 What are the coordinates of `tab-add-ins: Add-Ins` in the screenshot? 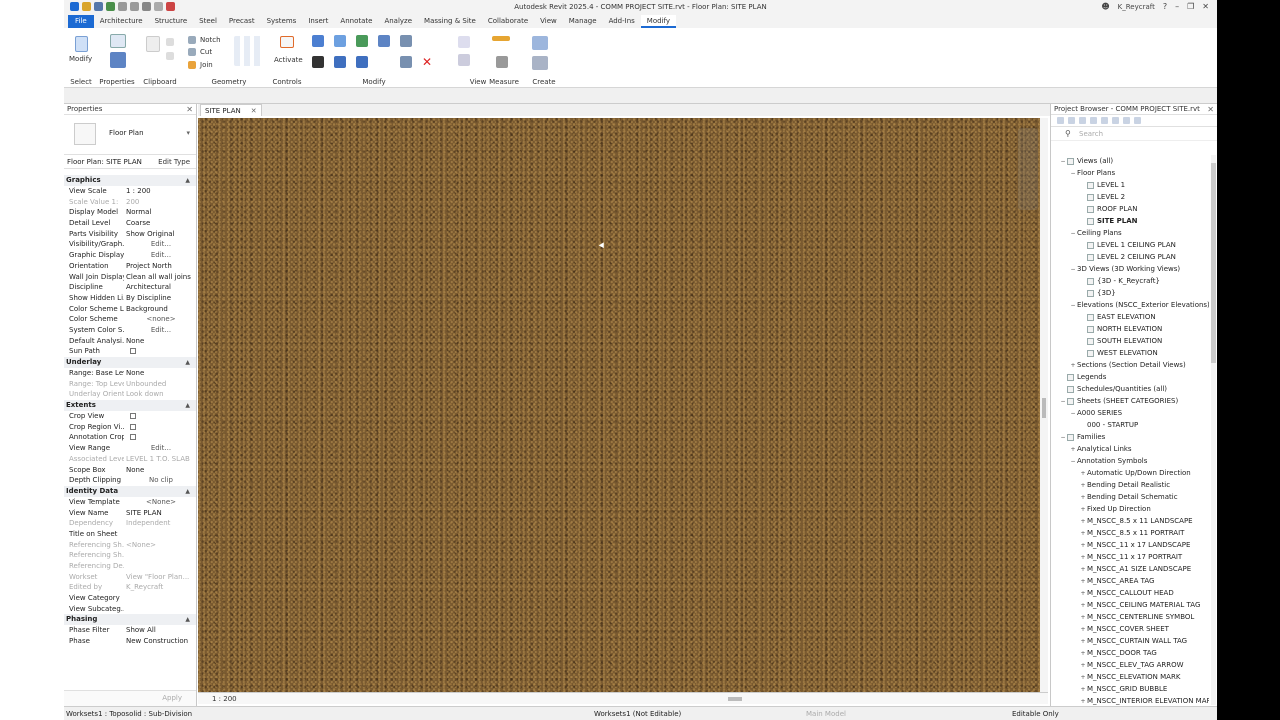 It's located at (622, 21).